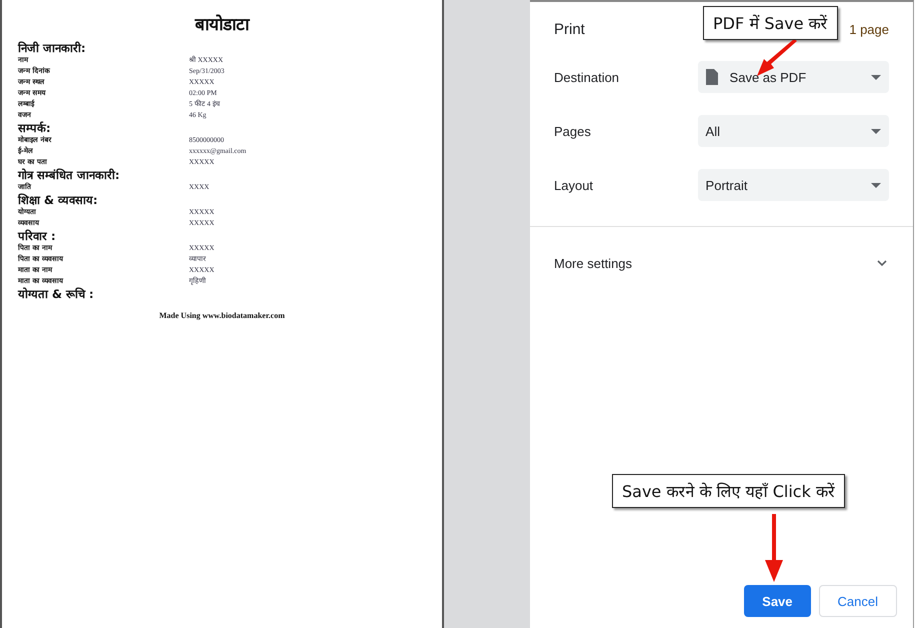  Describe the element at coordinates (793, 131) in the screenshot. I see `setting-dropdown: All` at that location.